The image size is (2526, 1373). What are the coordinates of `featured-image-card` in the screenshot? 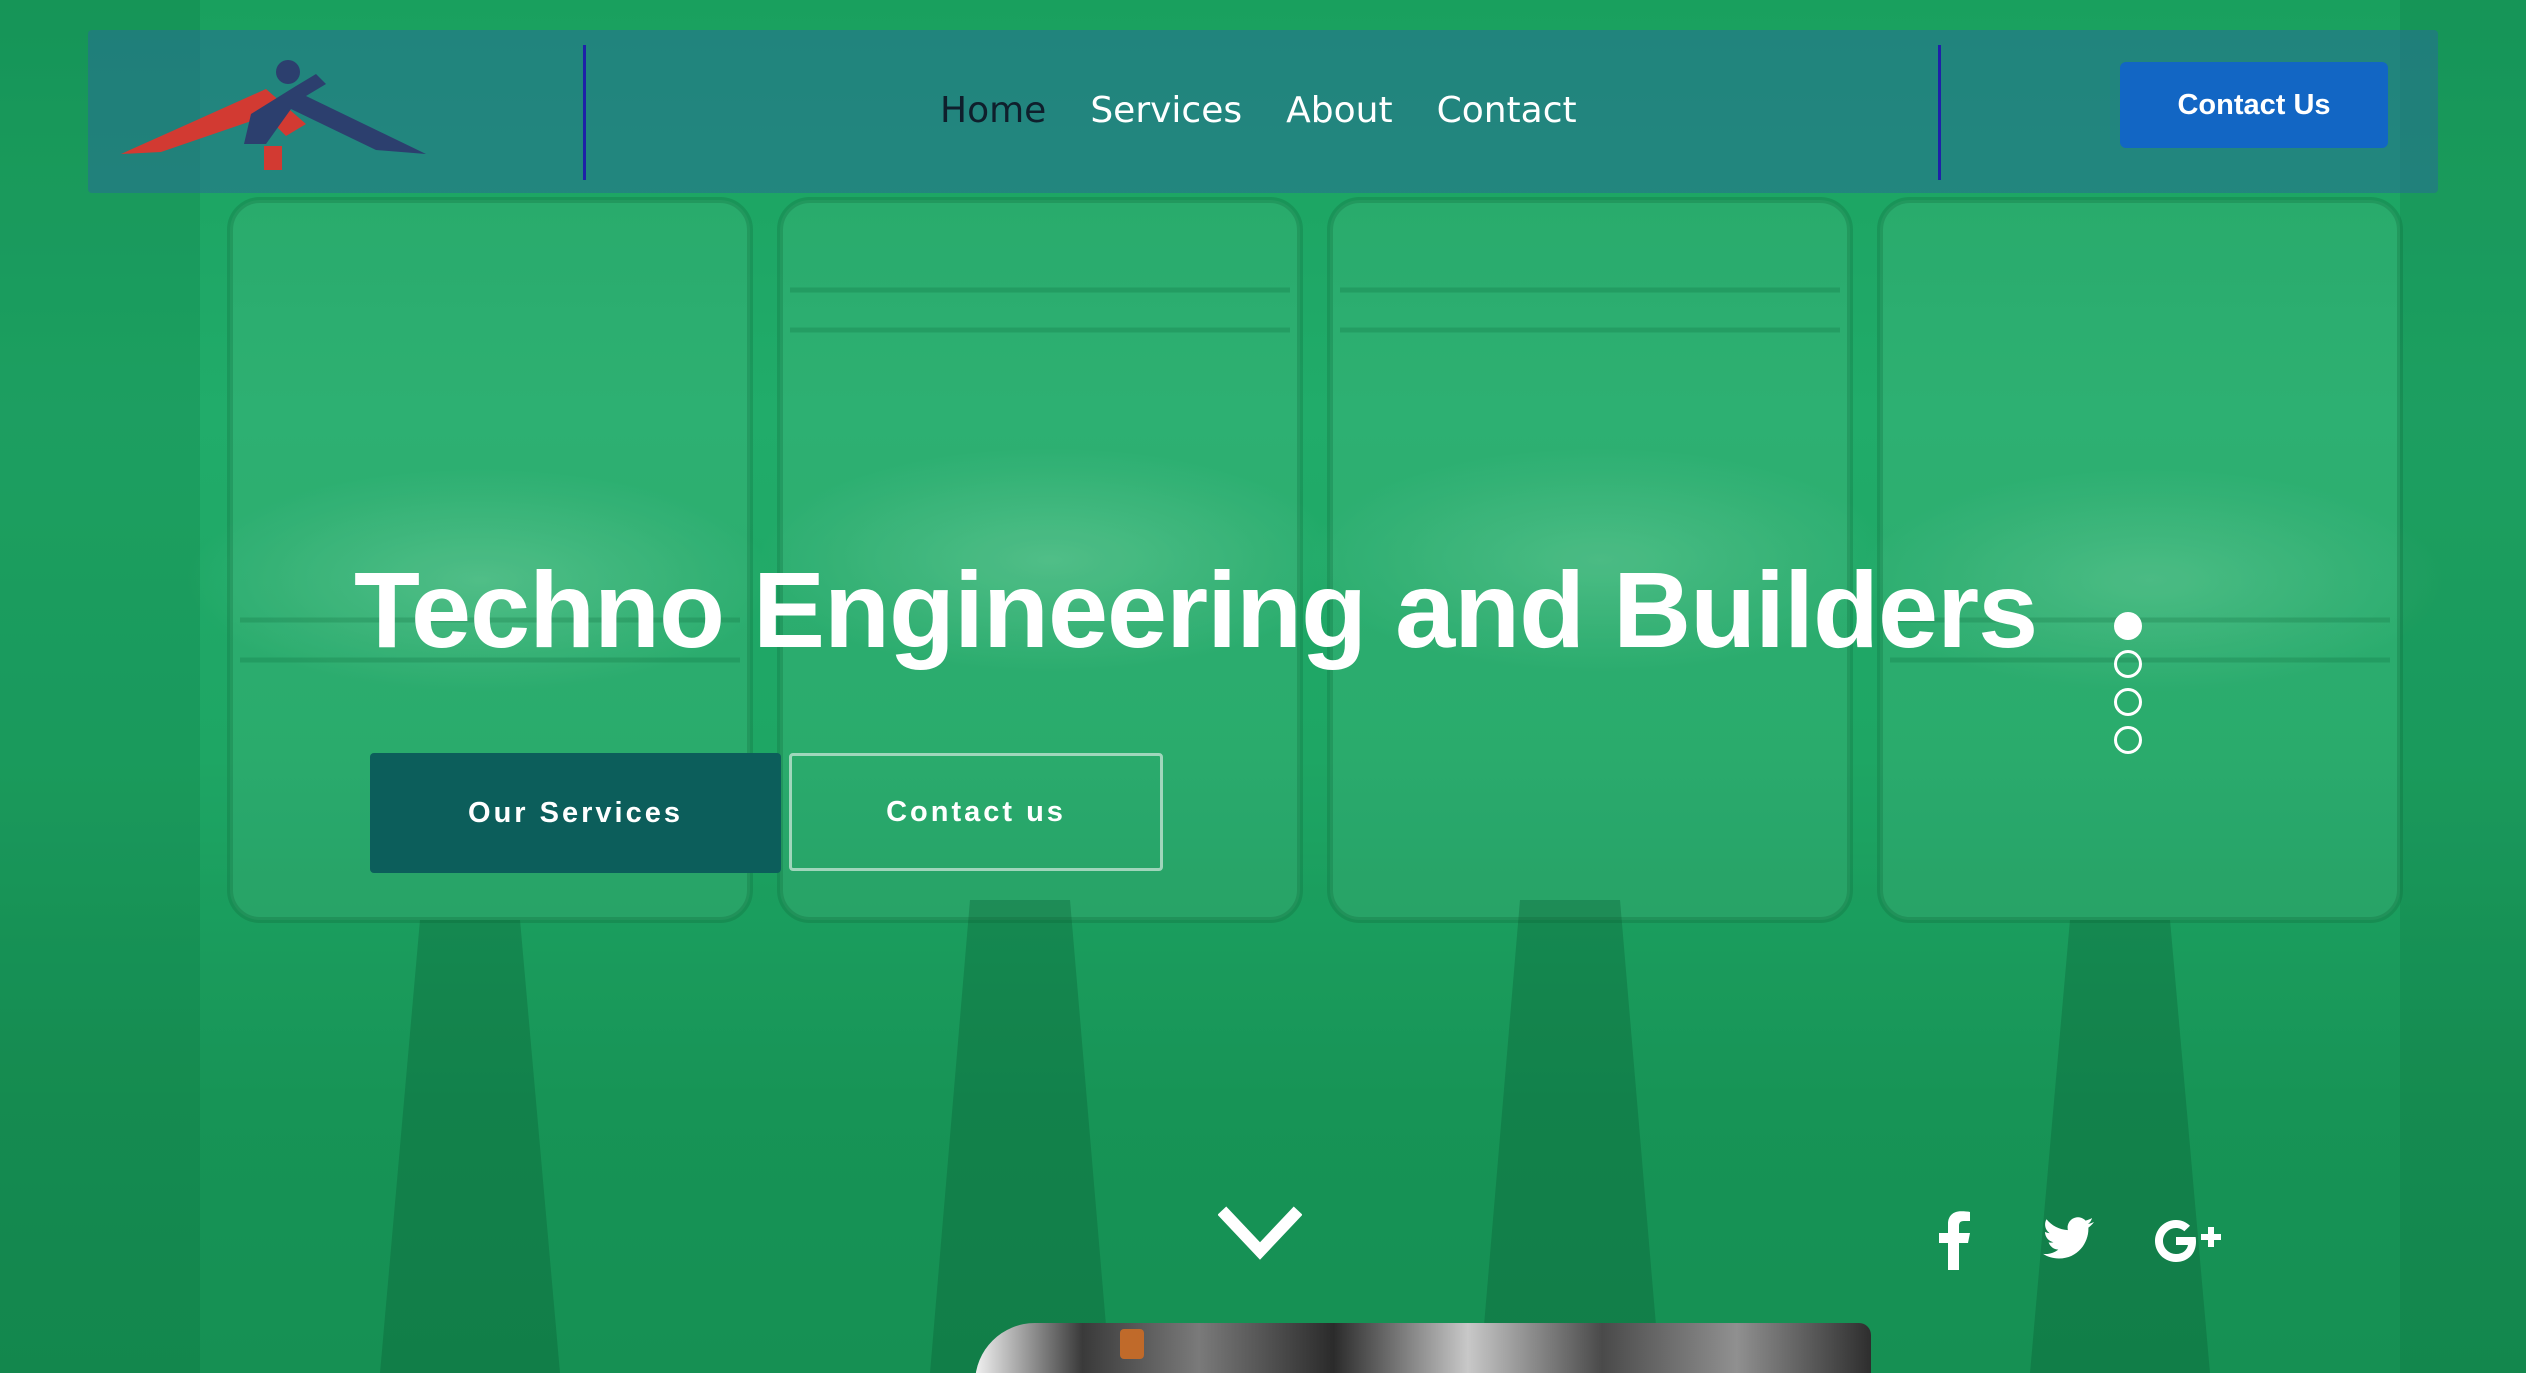 It's located at (1423, 1348).